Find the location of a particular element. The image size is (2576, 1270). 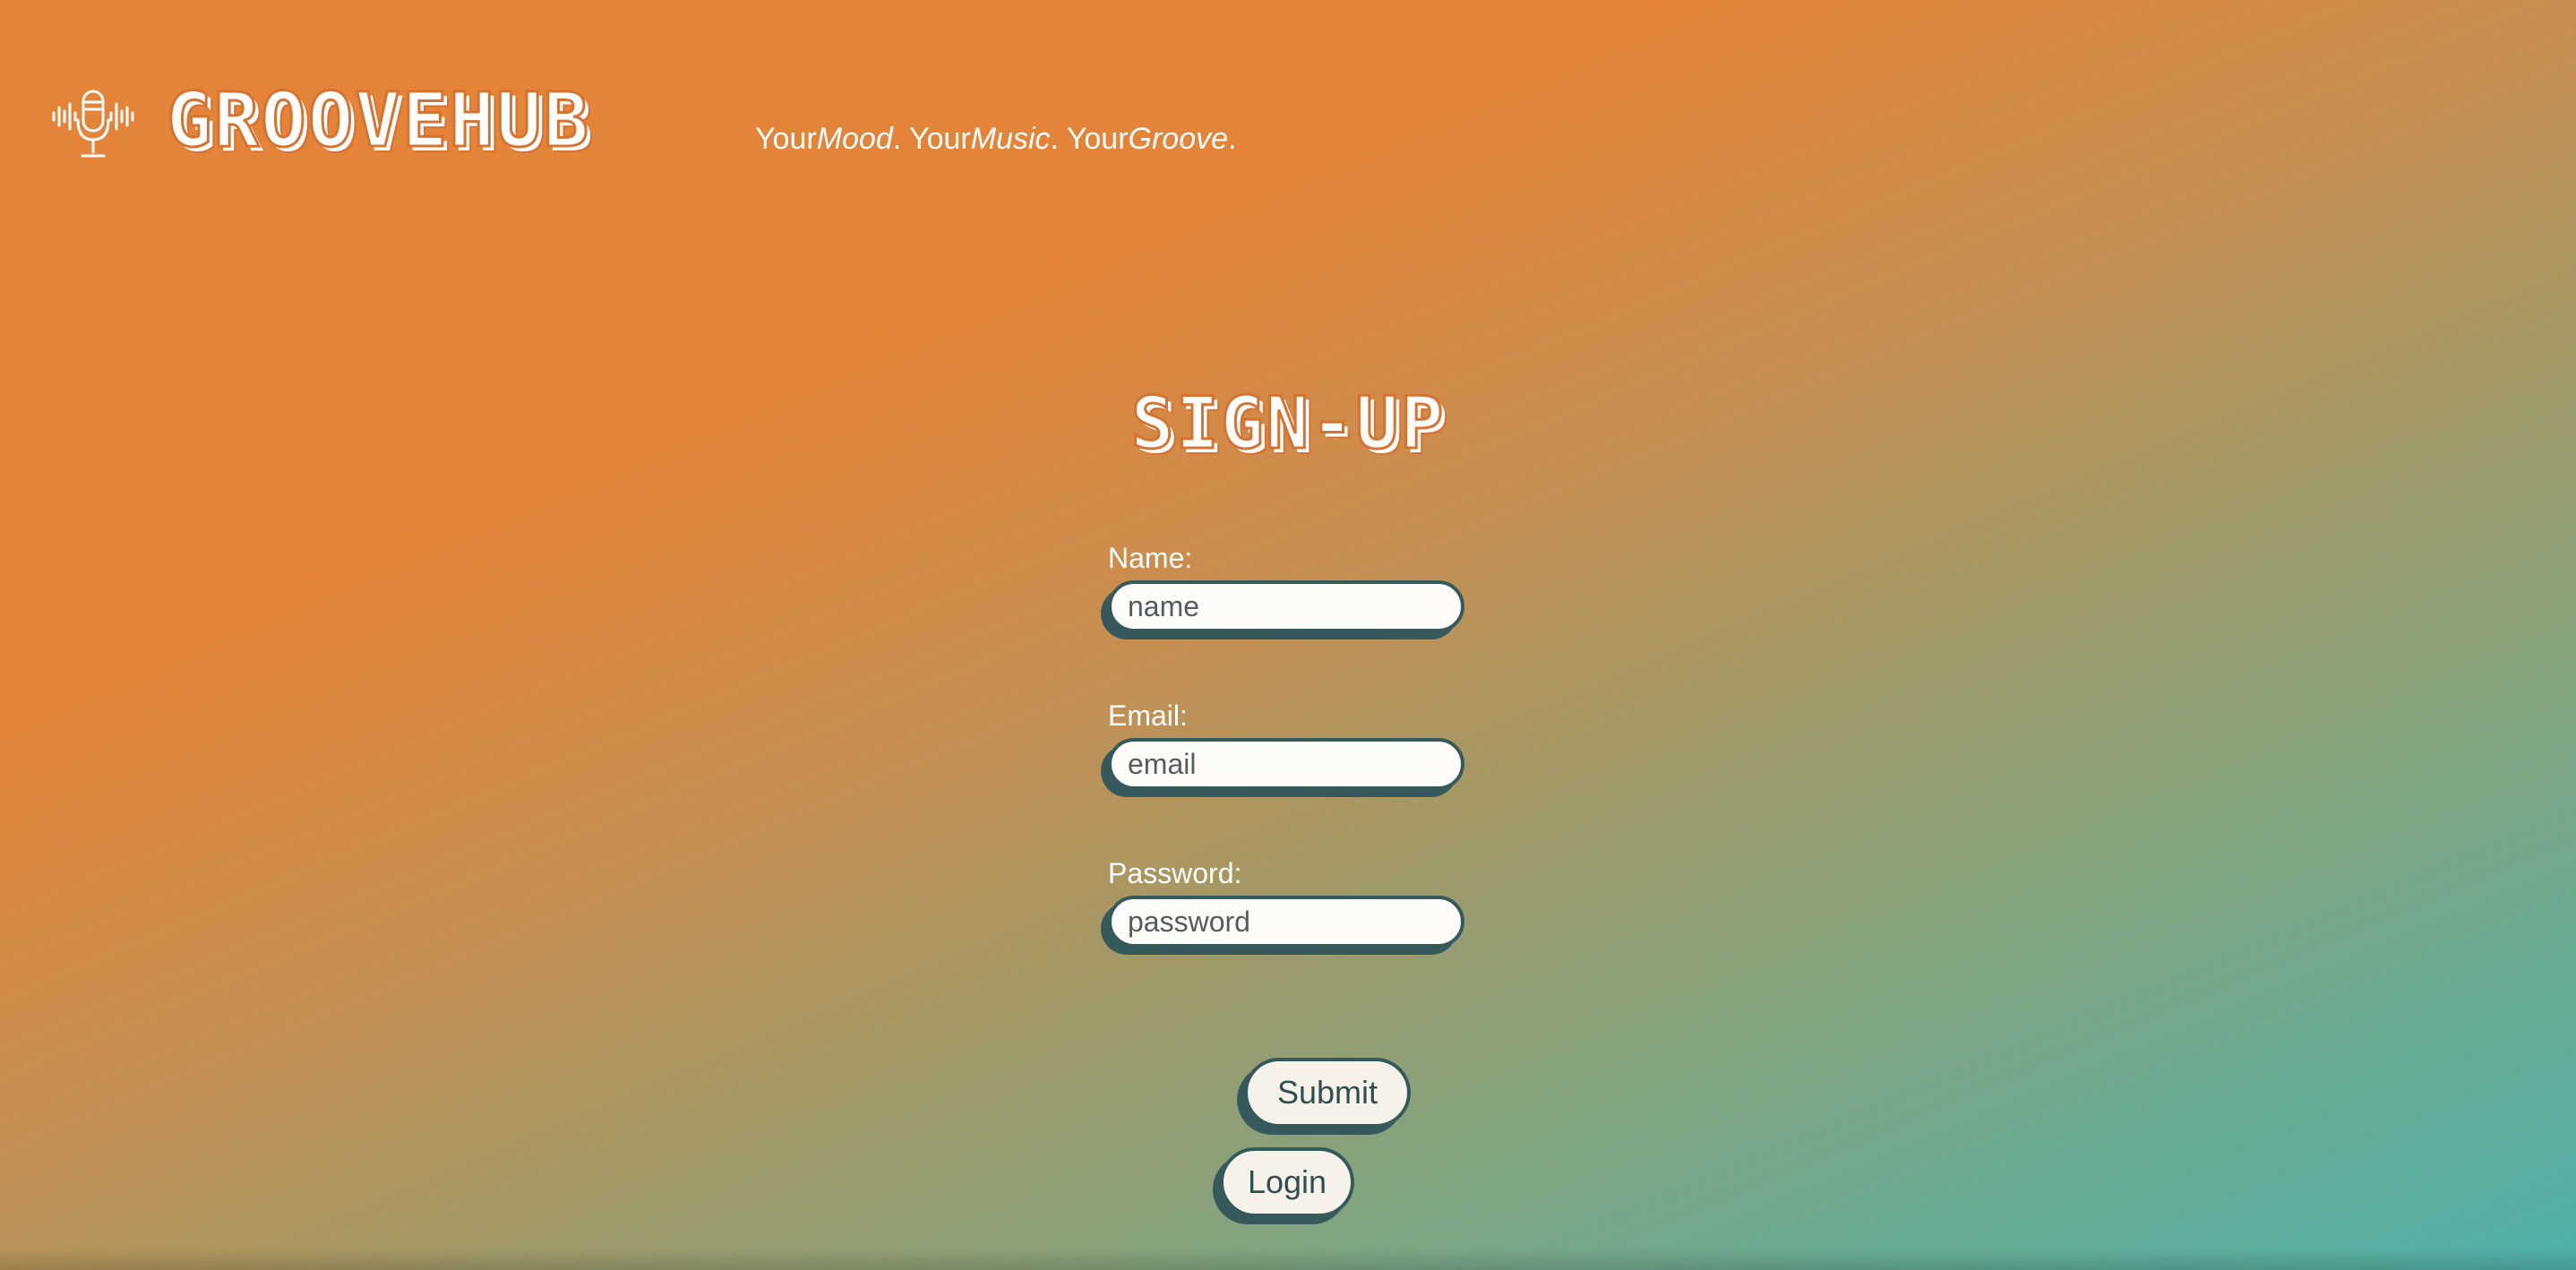

tagline-segment: . is located at coordinates (1232, 139).